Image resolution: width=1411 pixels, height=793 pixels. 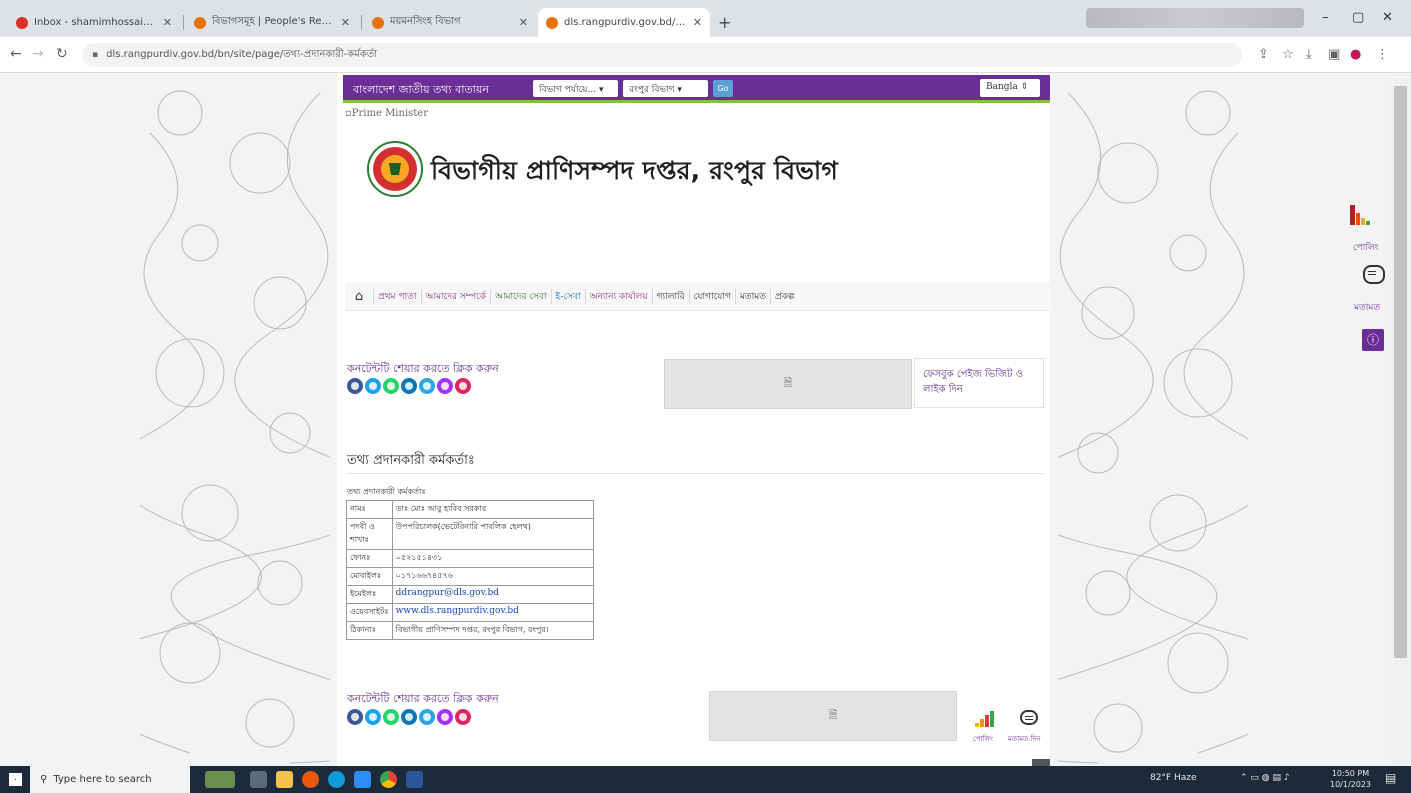 I want to click on nav-item-eservice: ই-সেবা, so click(x=567, y=296).